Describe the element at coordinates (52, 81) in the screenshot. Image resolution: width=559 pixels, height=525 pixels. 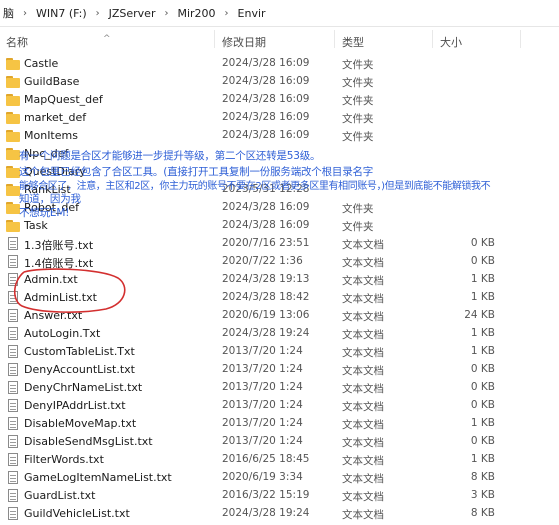
I see `file-name: GuildBase` at that location.